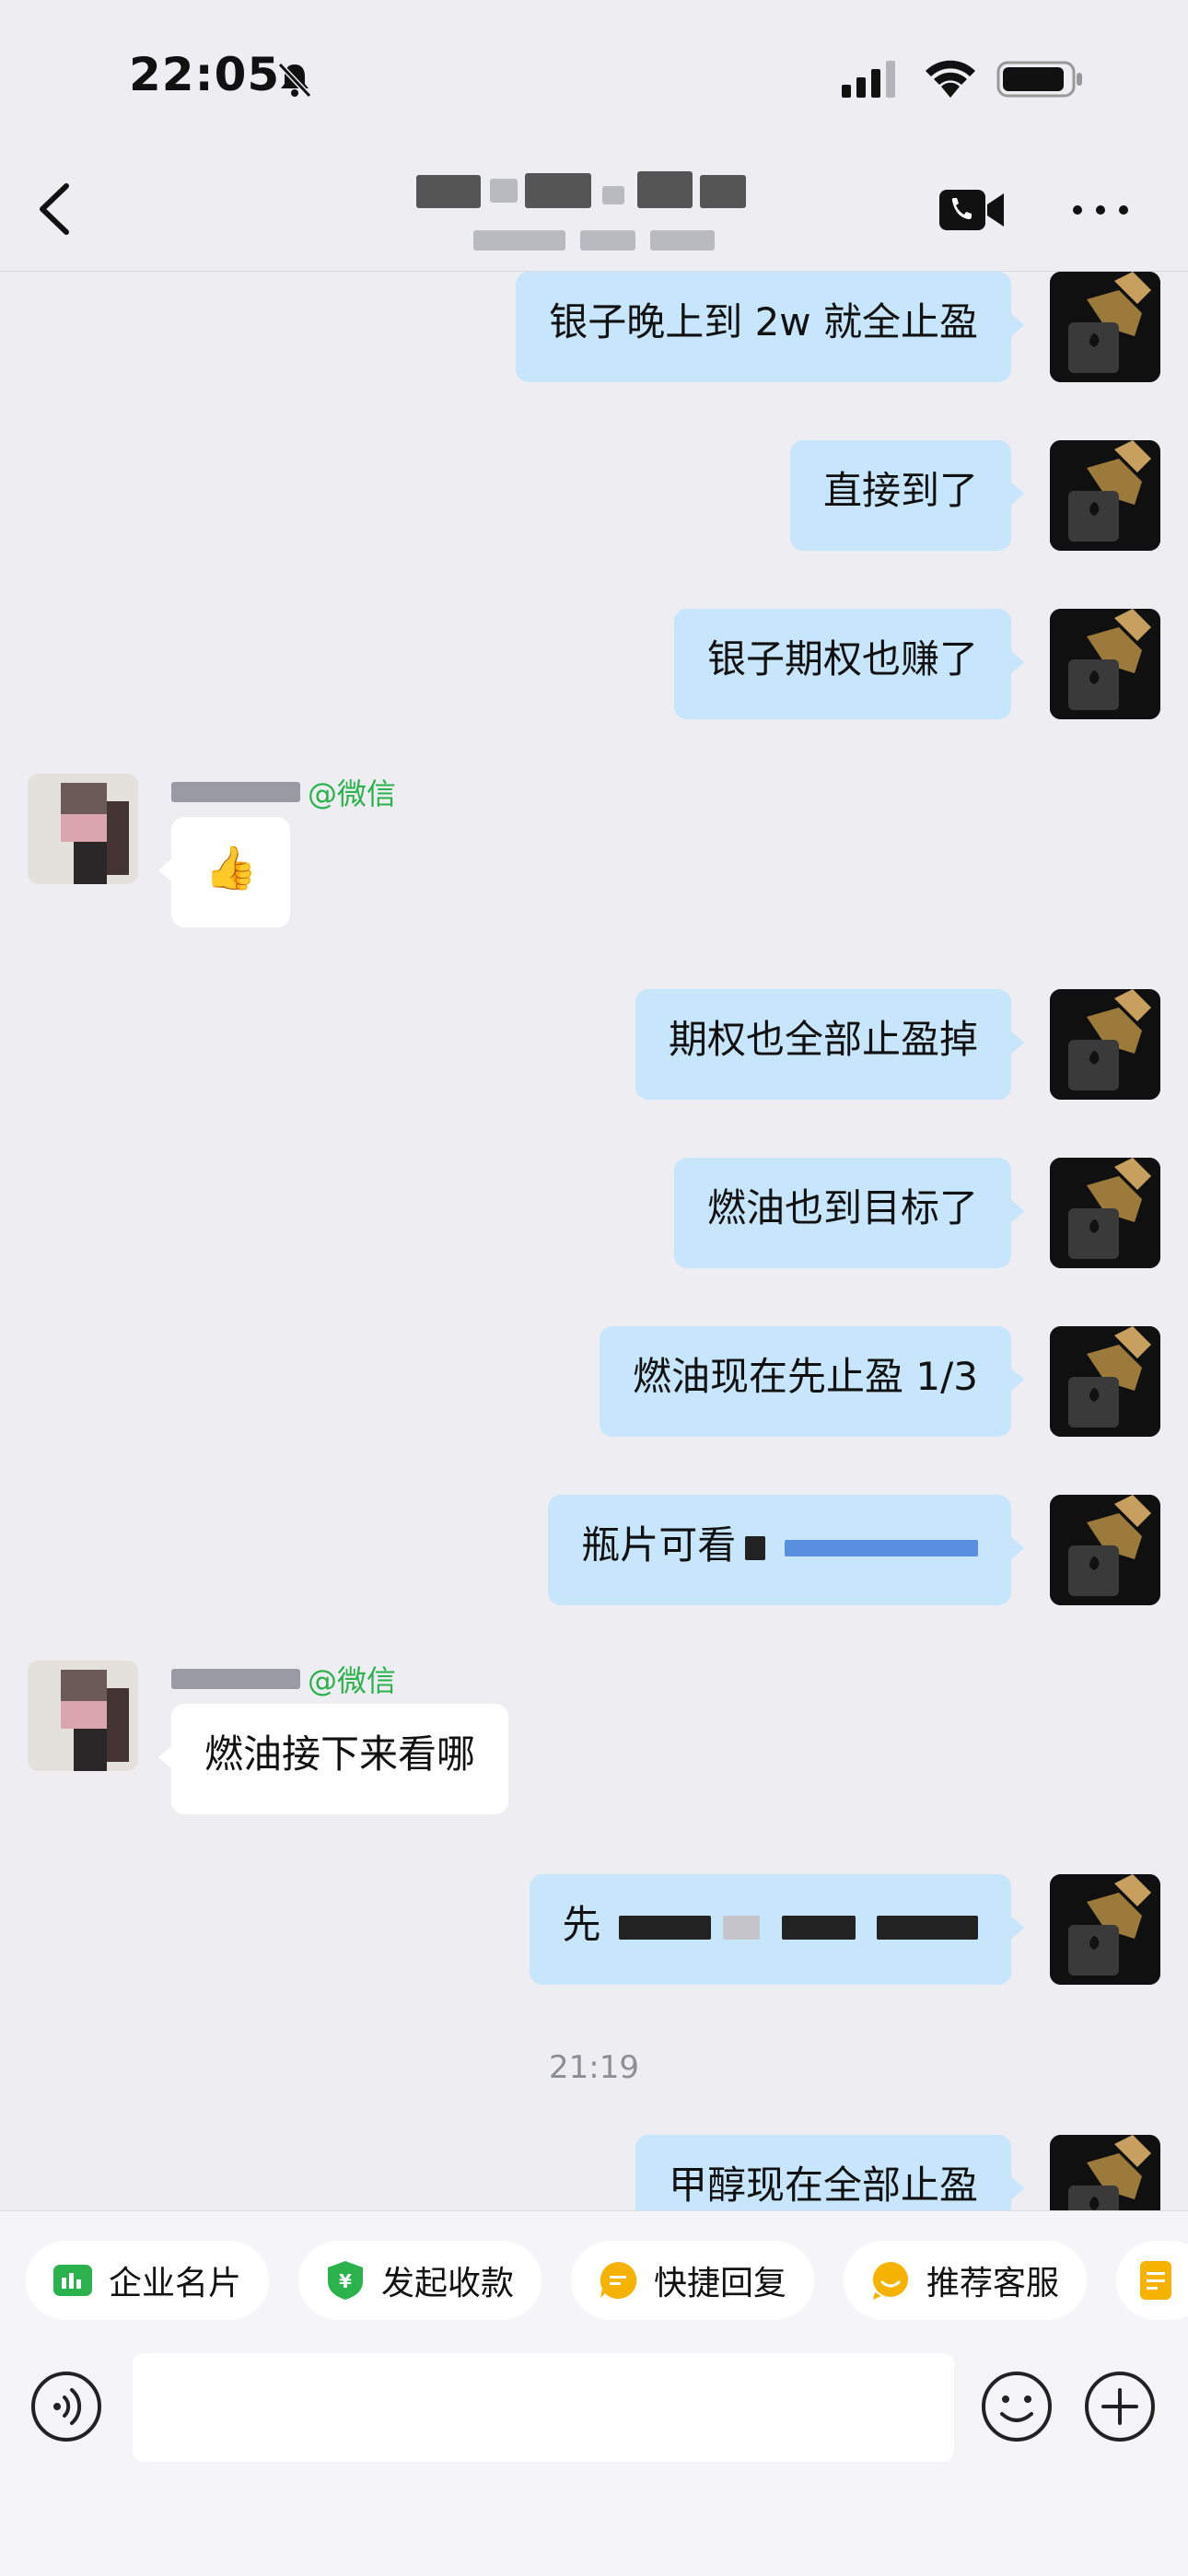  What do you see at coordinates (448, 2283) in the screenshot?
I see `chip-label: 发起收款` at bounding box center [448, 2283].